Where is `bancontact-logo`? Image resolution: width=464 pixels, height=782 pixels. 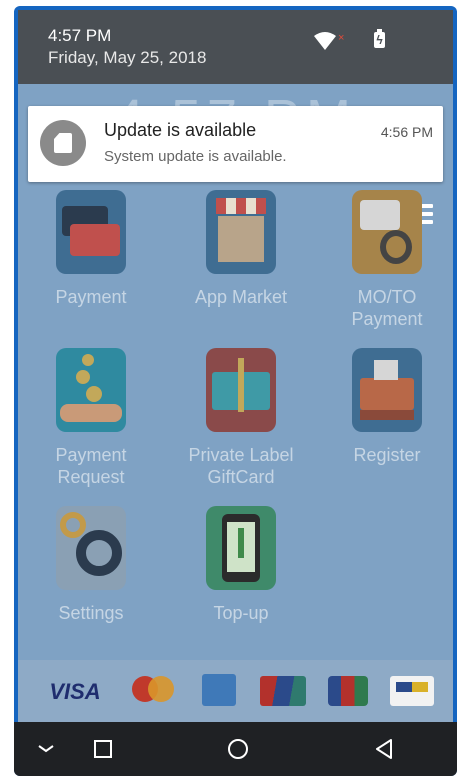
bancontact-logo is located at coordinates (412, 691).